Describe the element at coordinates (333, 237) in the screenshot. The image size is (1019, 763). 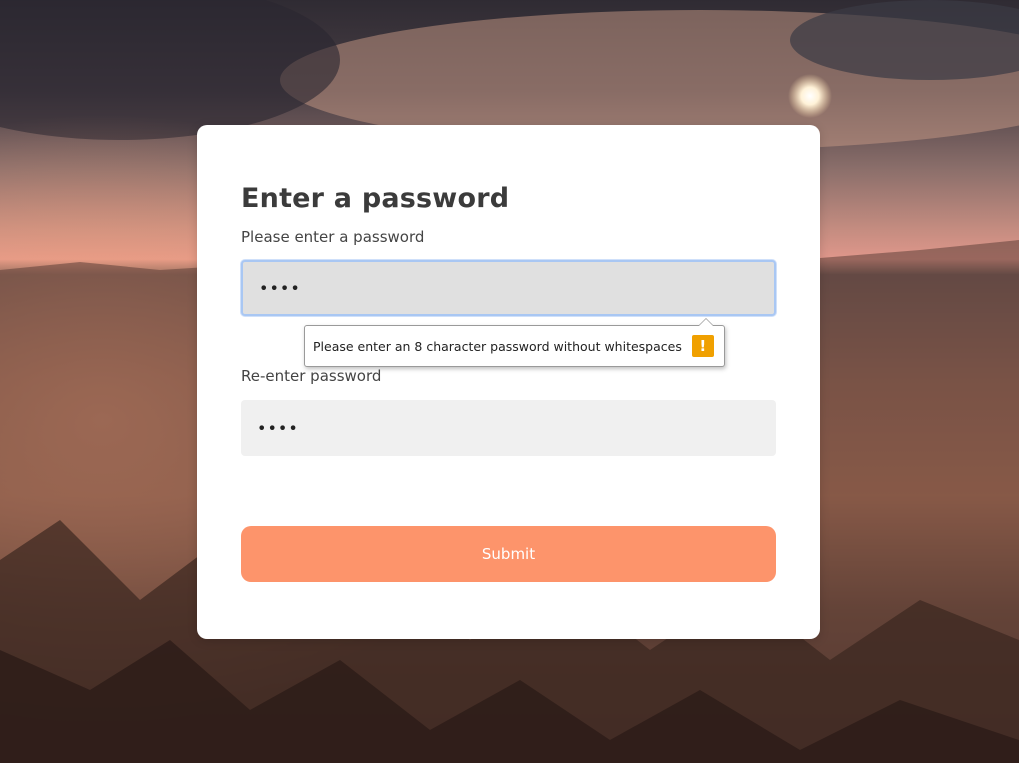
I see `password-label: Please enter a password` at that location.